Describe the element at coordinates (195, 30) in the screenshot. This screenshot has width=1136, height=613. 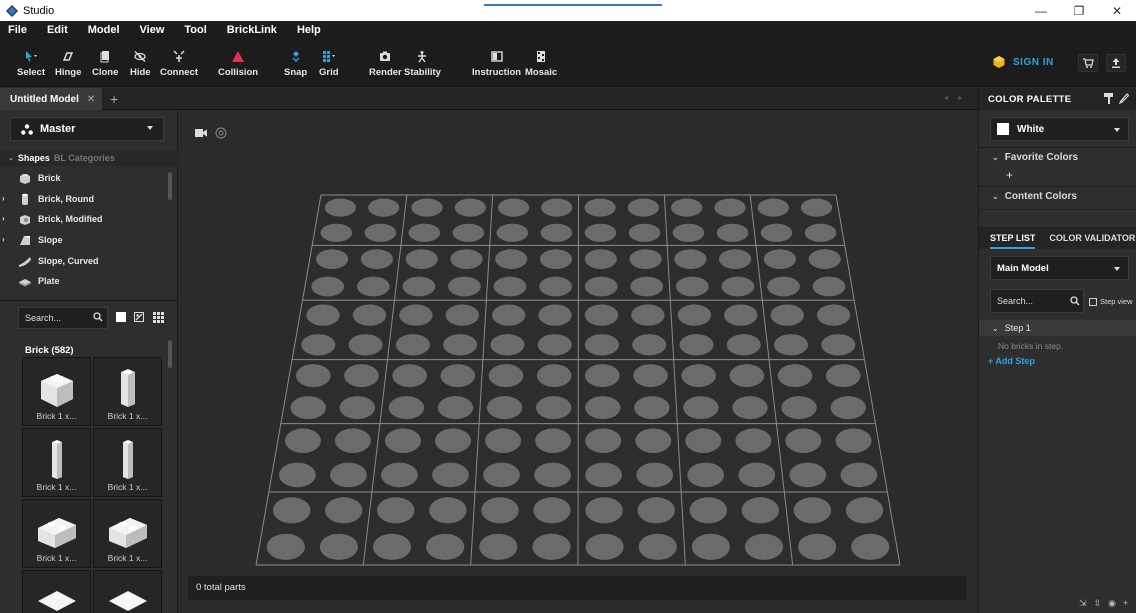
I see `menu-tool: Tool` at that location.